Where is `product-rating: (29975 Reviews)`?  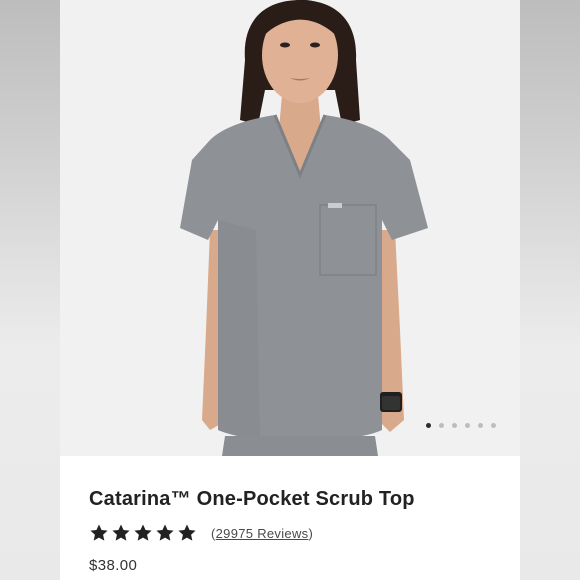
product-rating: (29975 Reviews) is located at coordinates (201, 533).